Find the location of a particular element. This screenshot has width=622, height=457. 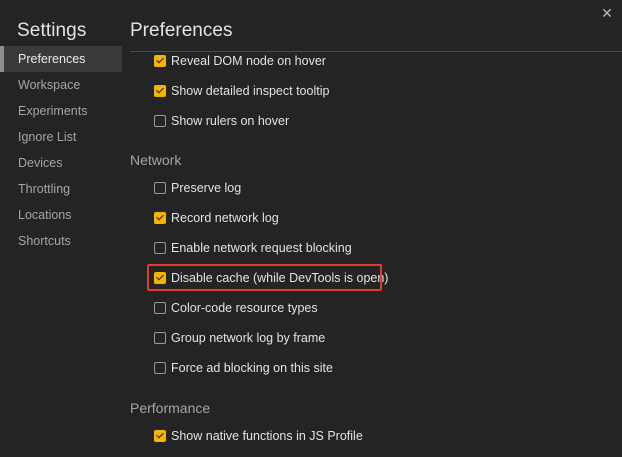

option-preserve-log: Preserve log is located at coordinates (197, 188).